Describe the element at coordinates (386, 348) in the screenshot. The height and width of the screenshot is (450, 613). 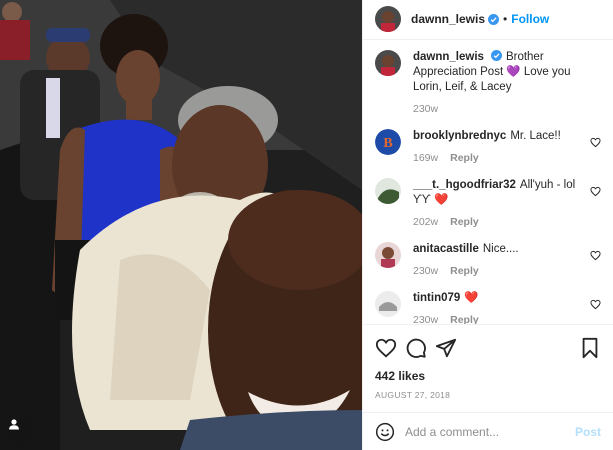
I see `heart-icon` at that location.